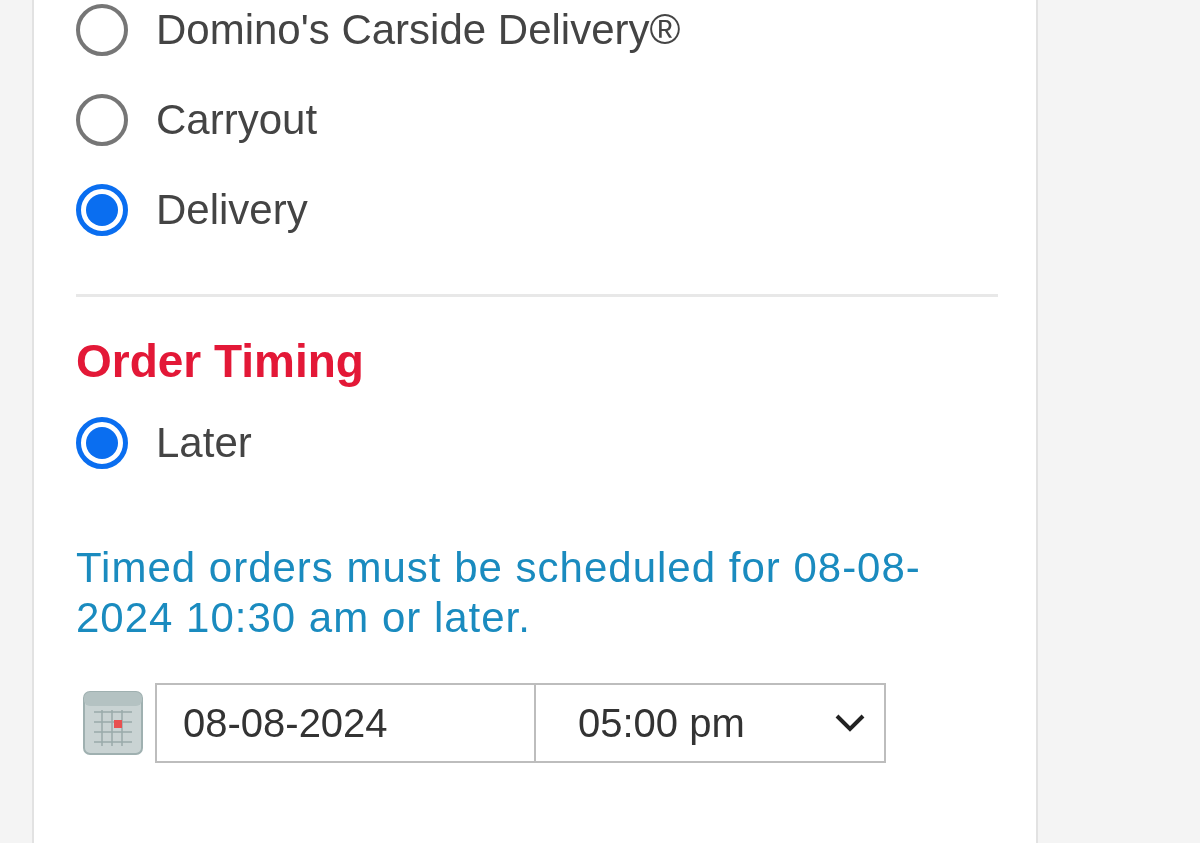 The height and width of the screenshot is (843, 1200). Describe the element at coordinates (711, 723) in the screenshot. I see `time-select: 05:00 pm` at that location.